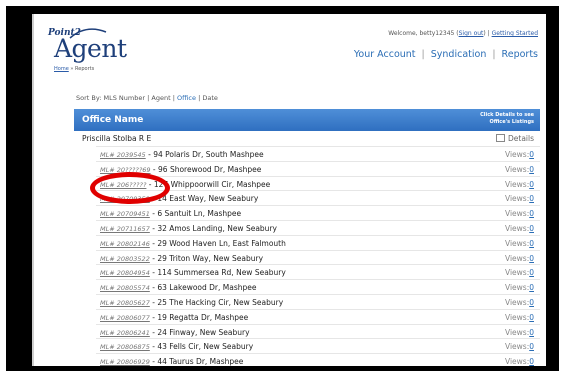  I want to click on details-label: Details, so click(520, 138).